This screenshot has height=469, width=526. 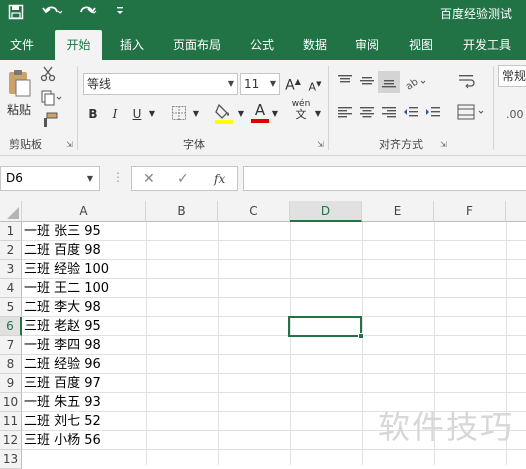 I want to click on cell-a9: 三班 百度 97, so click(x=62, y=383).